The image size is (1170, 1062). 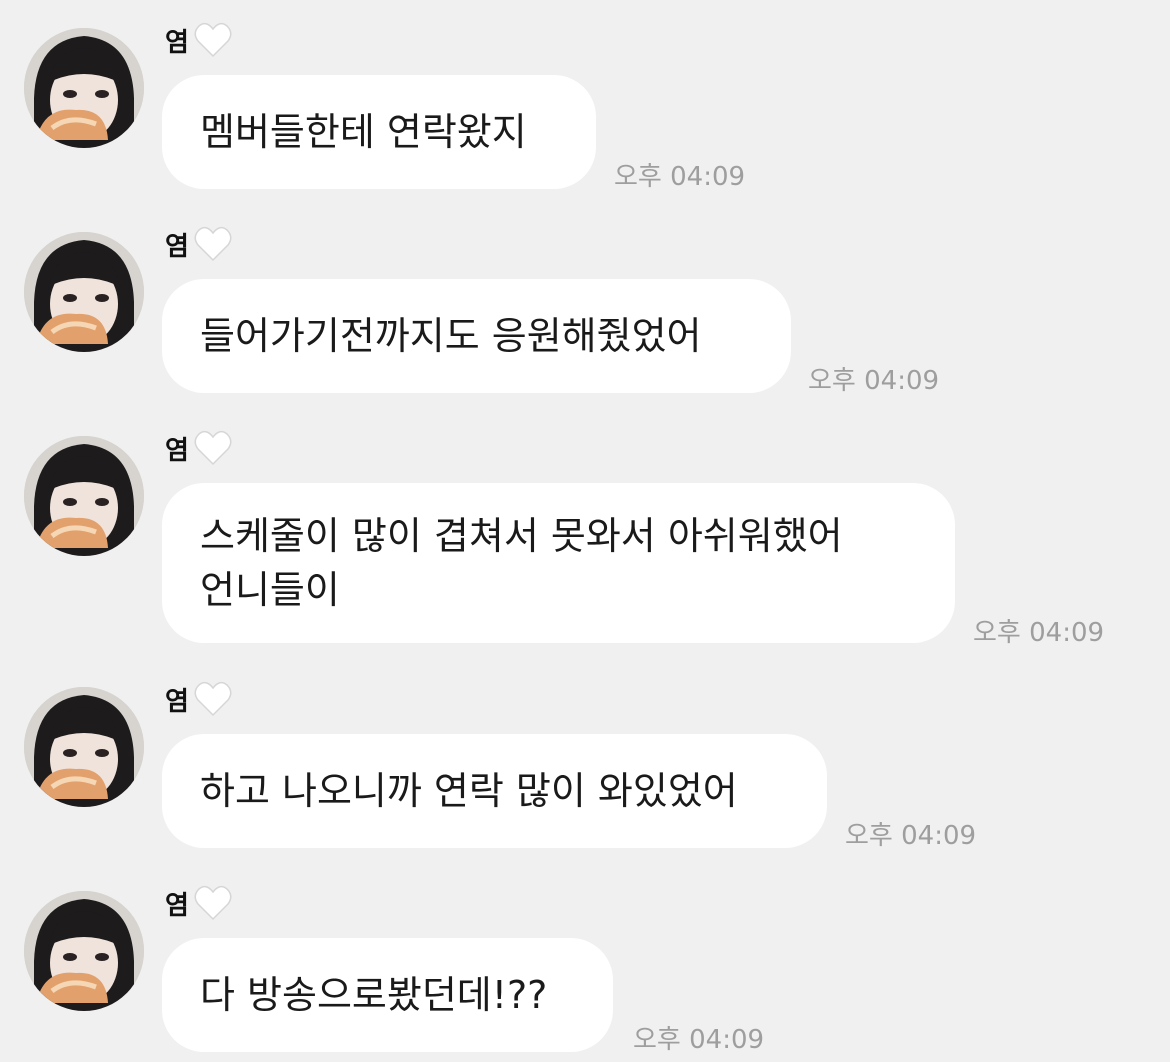 I want to click on message-bubble: 다 방송으로봤던데!??, so click(x=387, y=995).